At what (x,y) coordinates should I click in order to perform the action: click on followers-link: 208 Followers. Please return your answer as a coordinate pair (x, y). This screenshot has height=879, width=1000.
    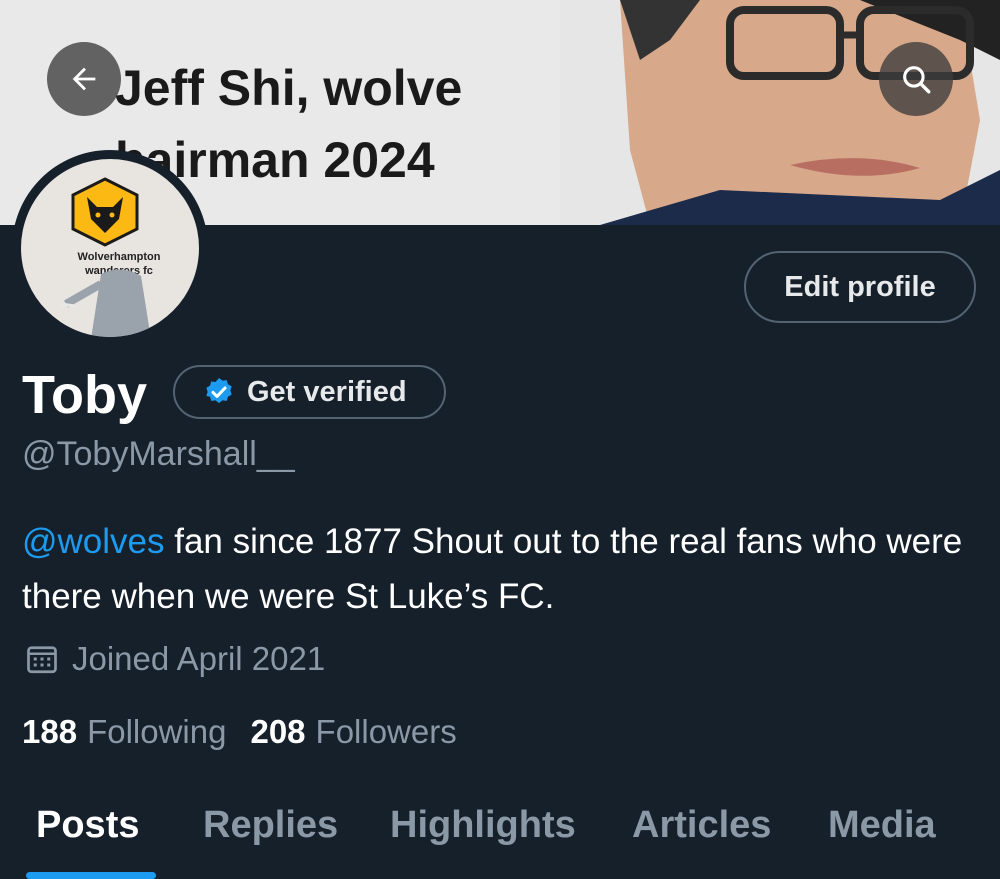
    Looking at the image, I should click on (353, 732).